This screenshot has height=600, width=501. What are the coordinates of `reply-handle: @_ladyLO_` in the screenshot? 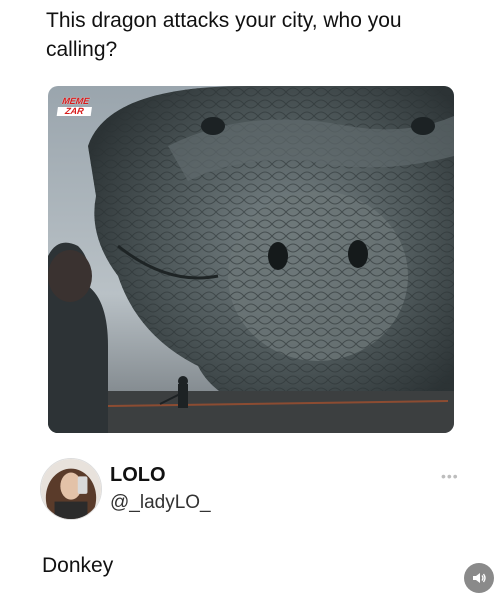 It's located at (160, 503).